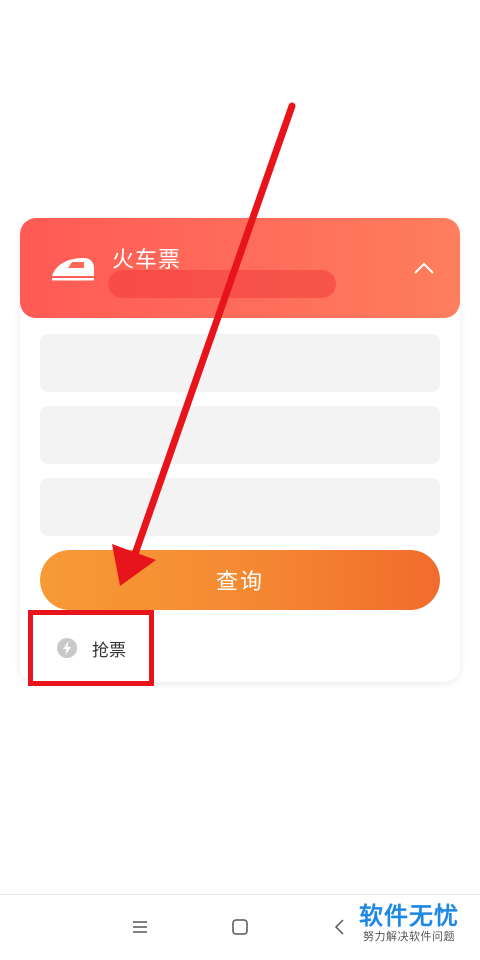 The image size is (480, 960). Describe the element at coordinates (73, 269) in the screenshot. I see `train-icon` at that location.